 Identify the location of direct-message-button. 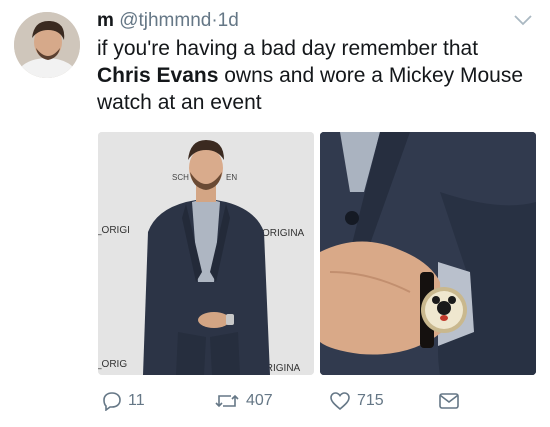
(449, 401).